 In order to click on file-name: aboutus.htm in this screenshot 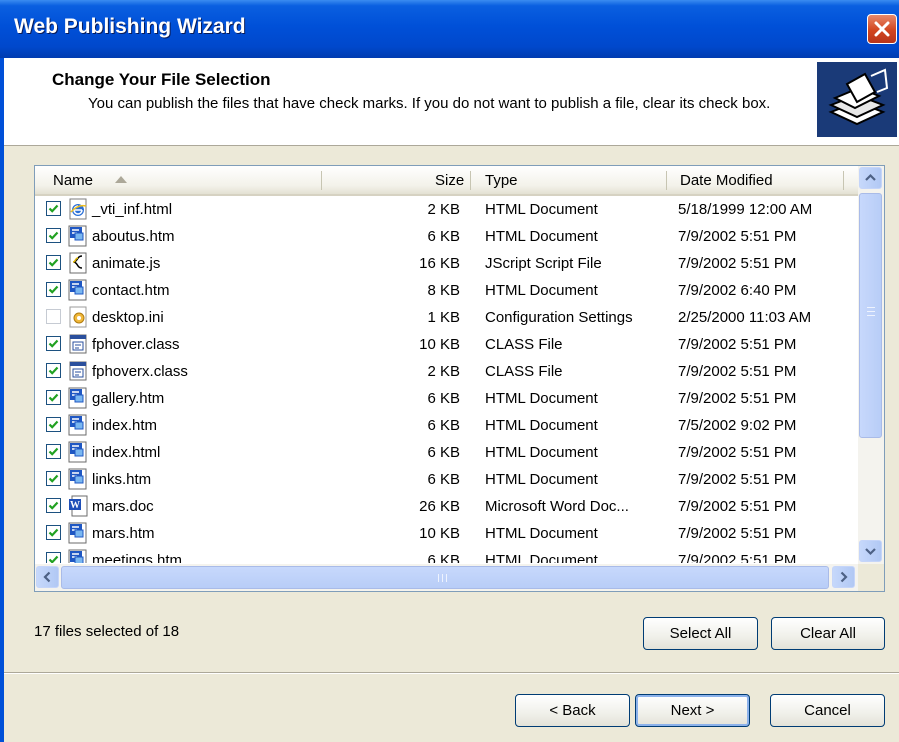, I will do `click(133, 236)`.